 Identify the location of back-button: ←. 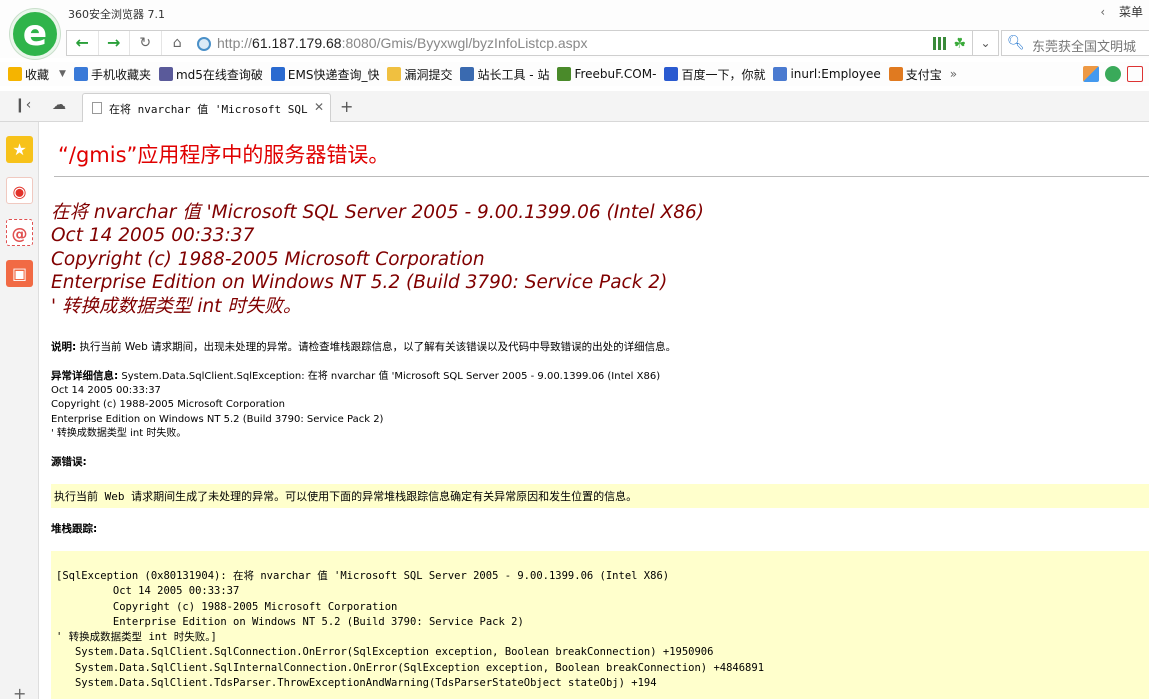
(83, 43).